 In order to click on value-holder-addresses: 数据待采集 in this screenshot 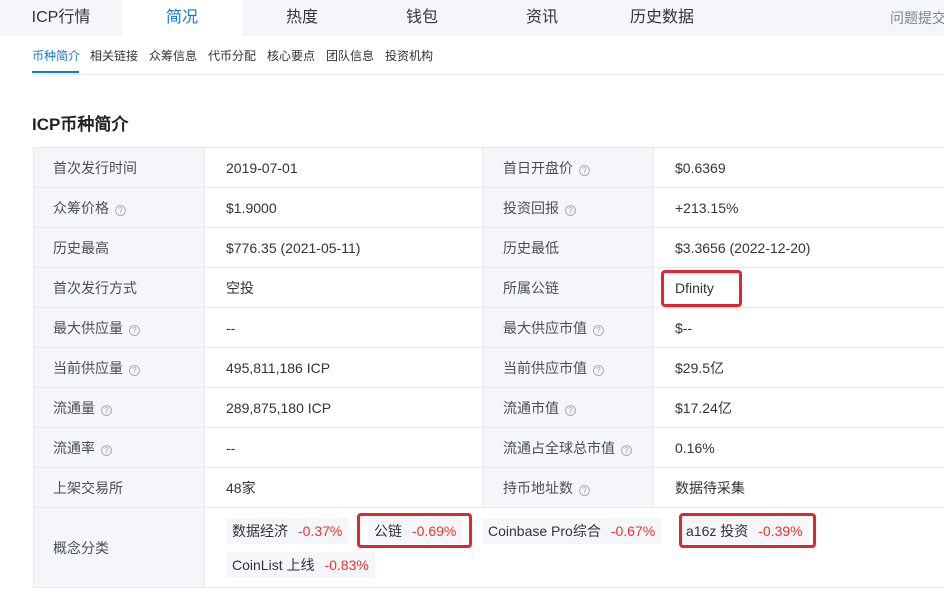, I will do `click(798, 487)`.